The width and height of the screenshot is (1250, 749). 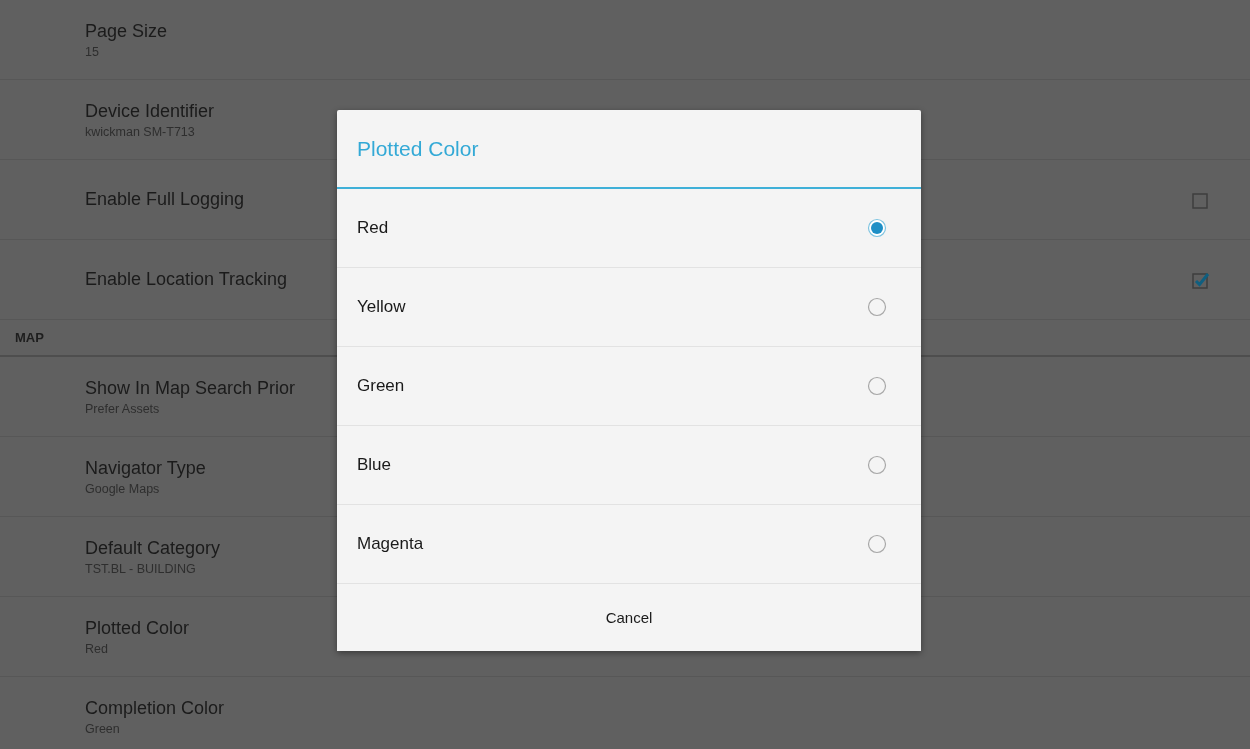 I want to click on option-label: Magenta, so click(x=390, y=544).